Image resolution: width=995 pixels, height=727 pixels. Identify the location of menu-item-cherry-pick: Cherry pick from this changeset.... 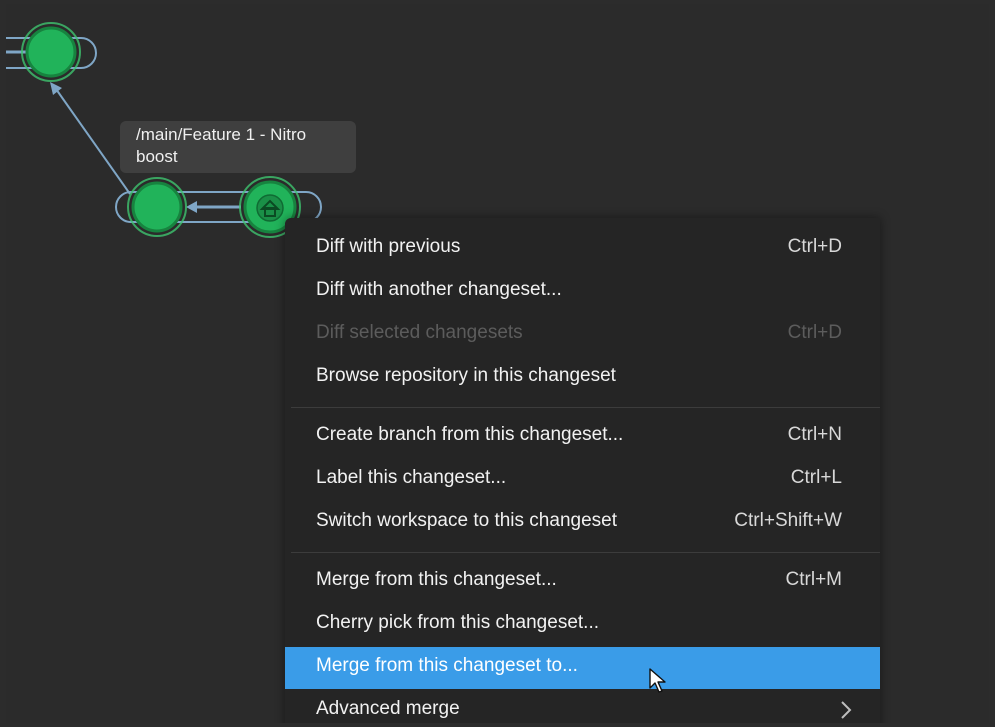
(582, 625).